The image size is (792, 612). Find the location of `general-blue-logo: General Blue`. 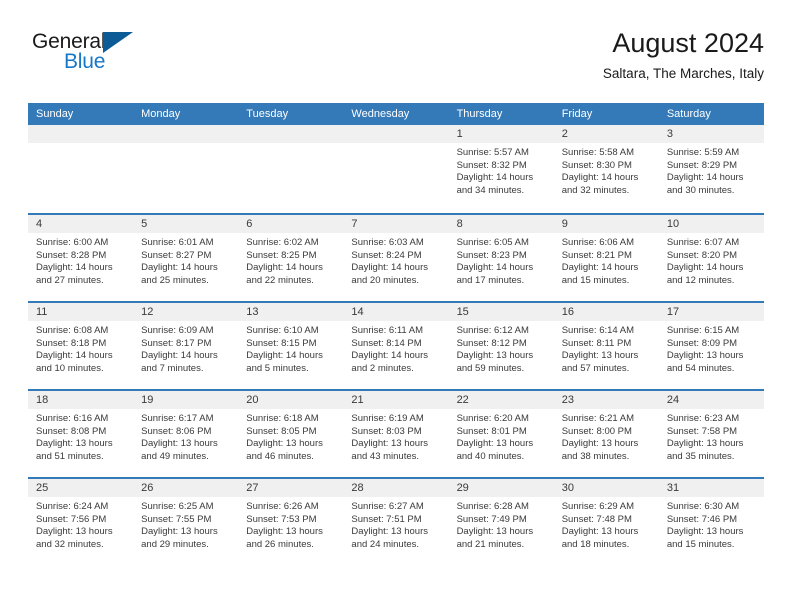

general-blue-logo: General Blue is located at coordinates (147, 58).